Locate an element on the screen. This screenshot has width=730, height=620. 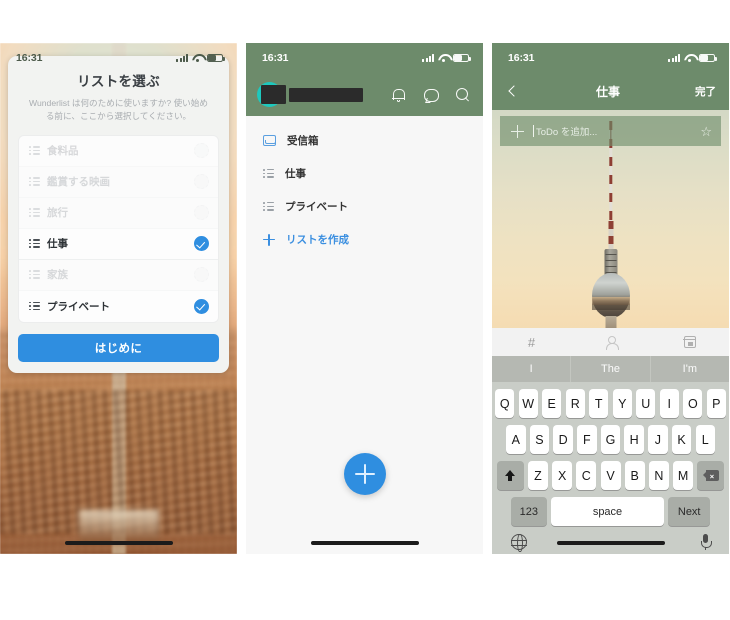
sidebar-item-label: 受信箱 is located at coordinates (303, 141).